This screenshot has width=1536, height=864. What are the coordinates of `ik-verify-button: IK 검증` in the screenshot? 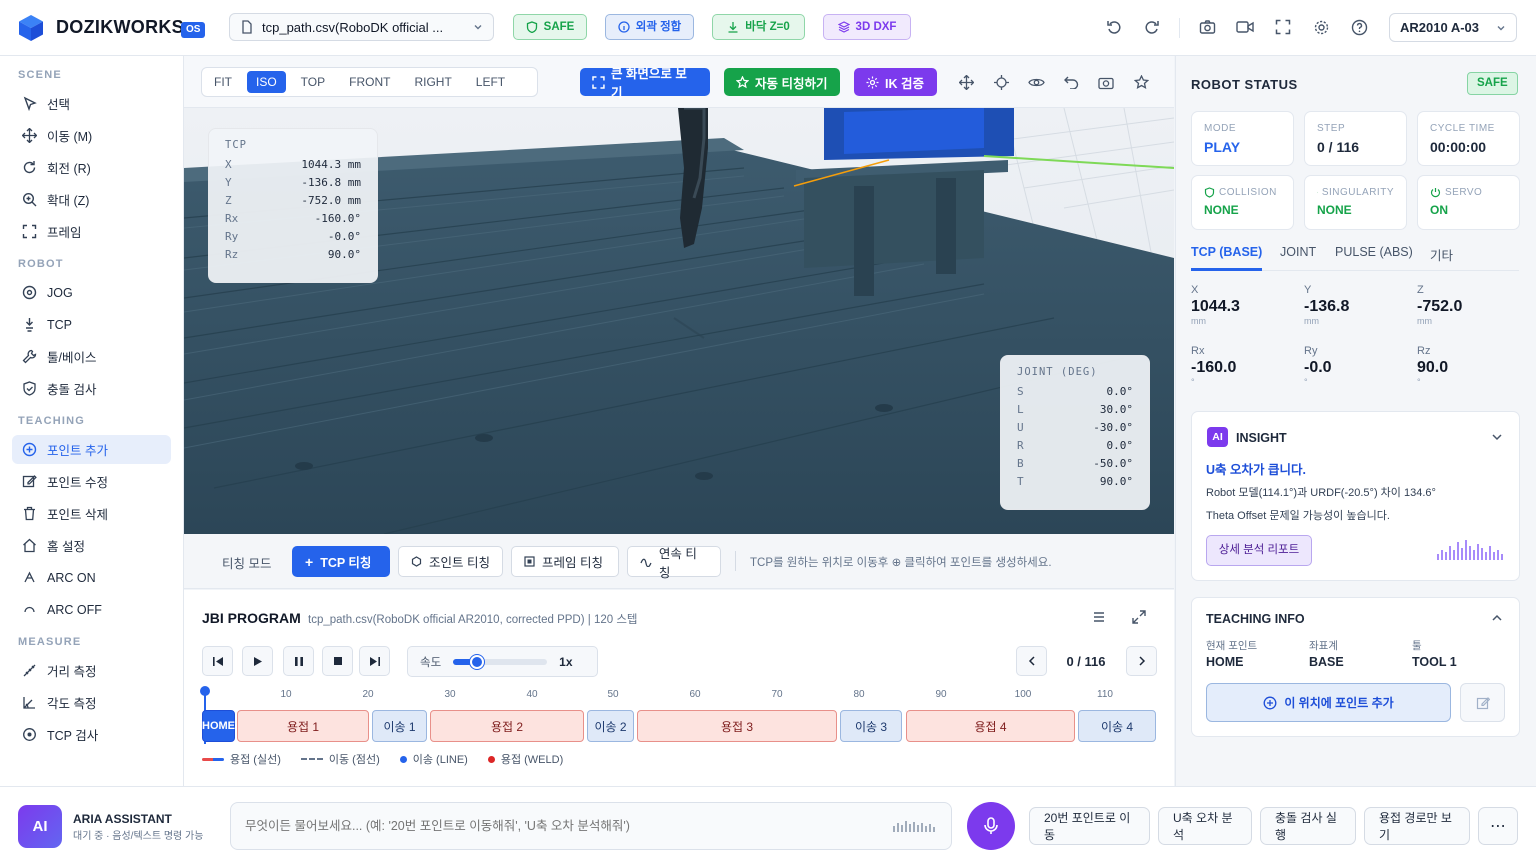 It's located at (895, 82).